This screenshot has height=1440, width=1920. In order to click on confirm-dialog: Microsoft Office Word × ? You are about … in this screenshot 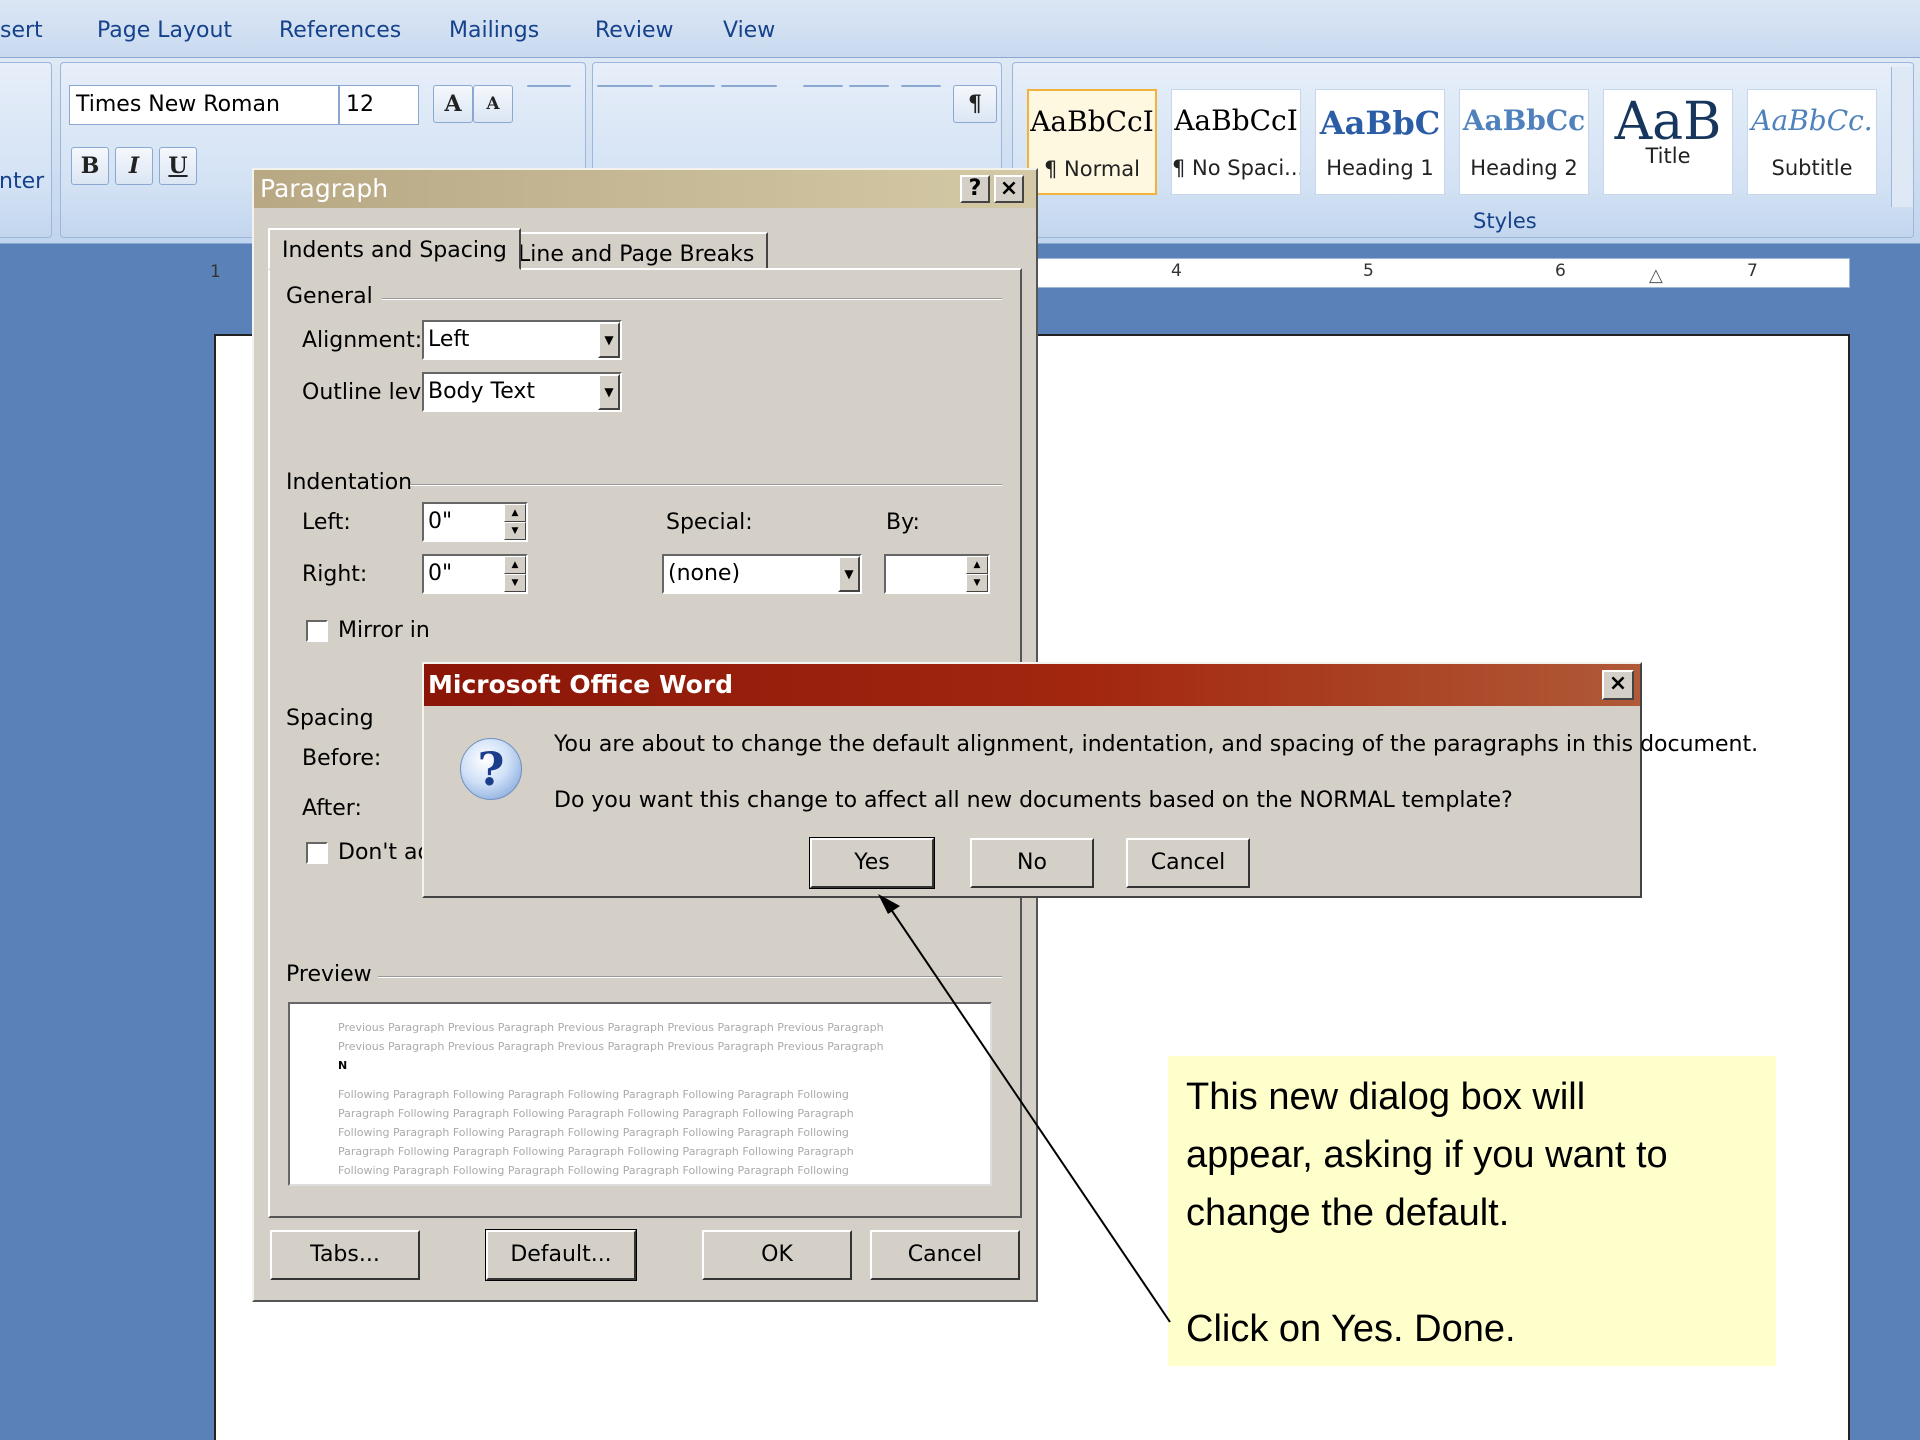, I will do `click(1090, 780)`.